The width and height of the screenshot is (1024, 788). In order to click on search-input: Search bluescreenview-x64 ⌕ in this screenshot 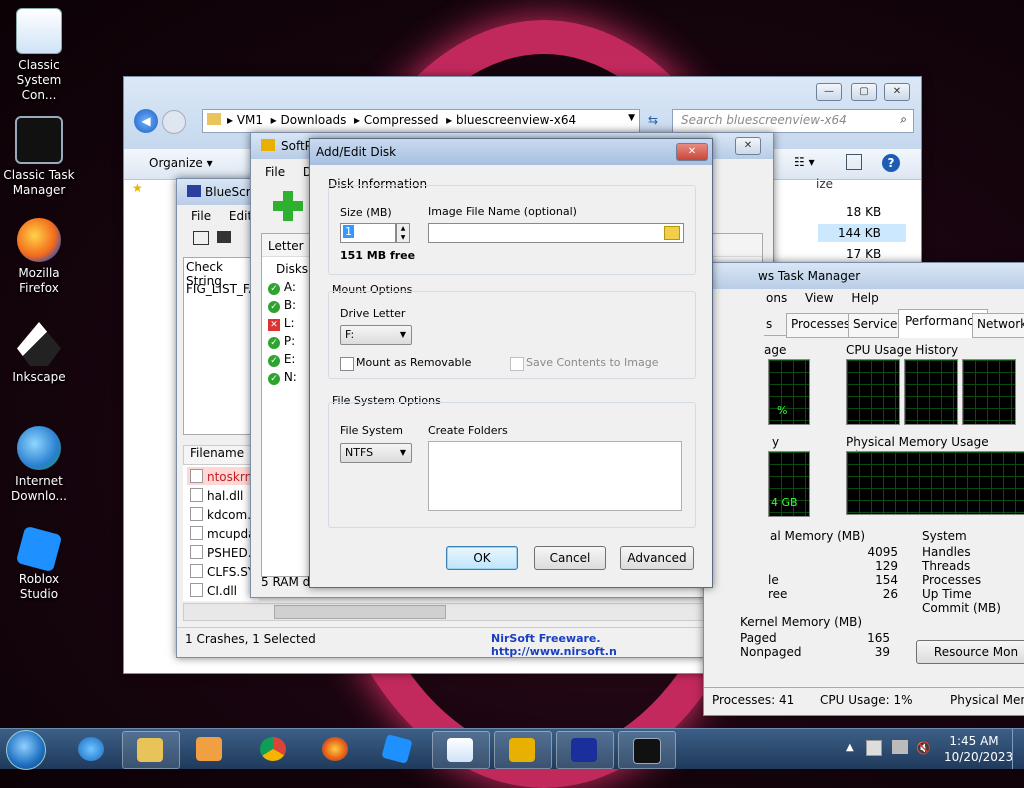, I will do `click(793, 121)`.